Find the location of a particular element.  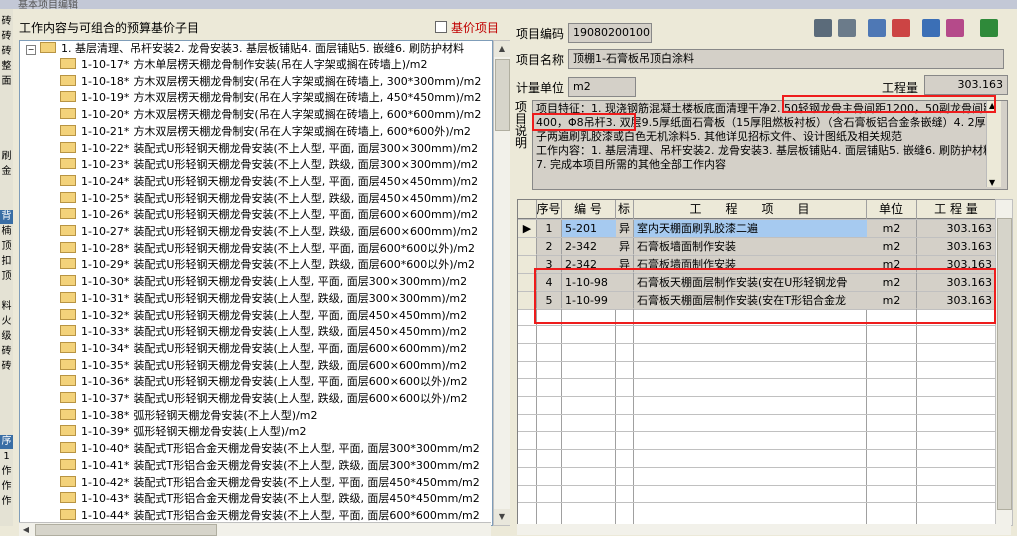

tree-item-code: 1-10-24* is located at coordinates (105, 181).